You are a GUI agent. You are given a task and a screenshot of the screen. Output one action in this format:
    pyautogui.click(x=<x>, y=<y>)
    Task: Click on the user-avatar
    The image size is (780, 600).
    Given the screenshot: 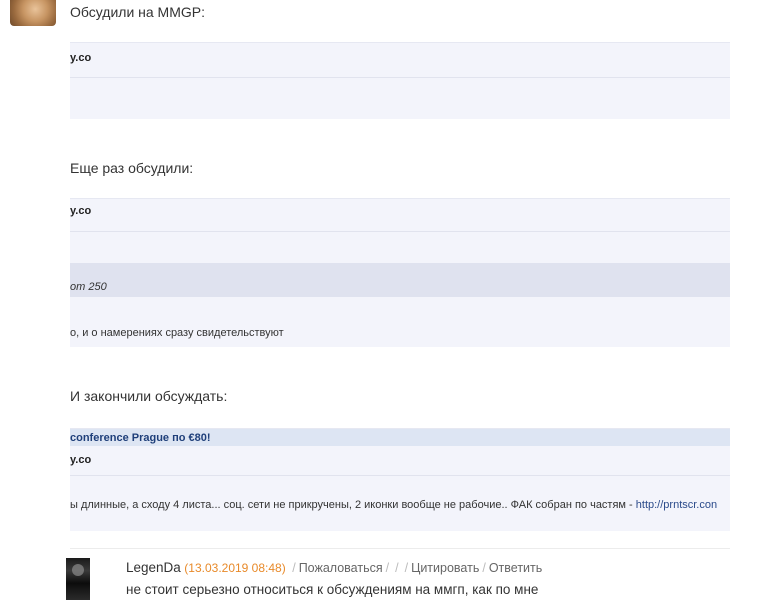 What is the action you would take?
    pyautogui.click(x=78, y=579)
    